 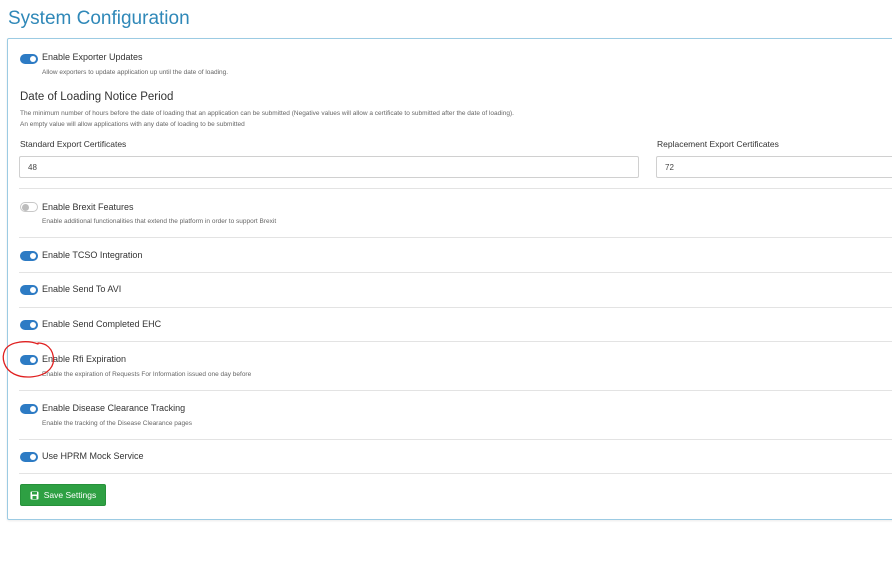 I want to click on send-ehc-toggle, so click(x=29, y=325).